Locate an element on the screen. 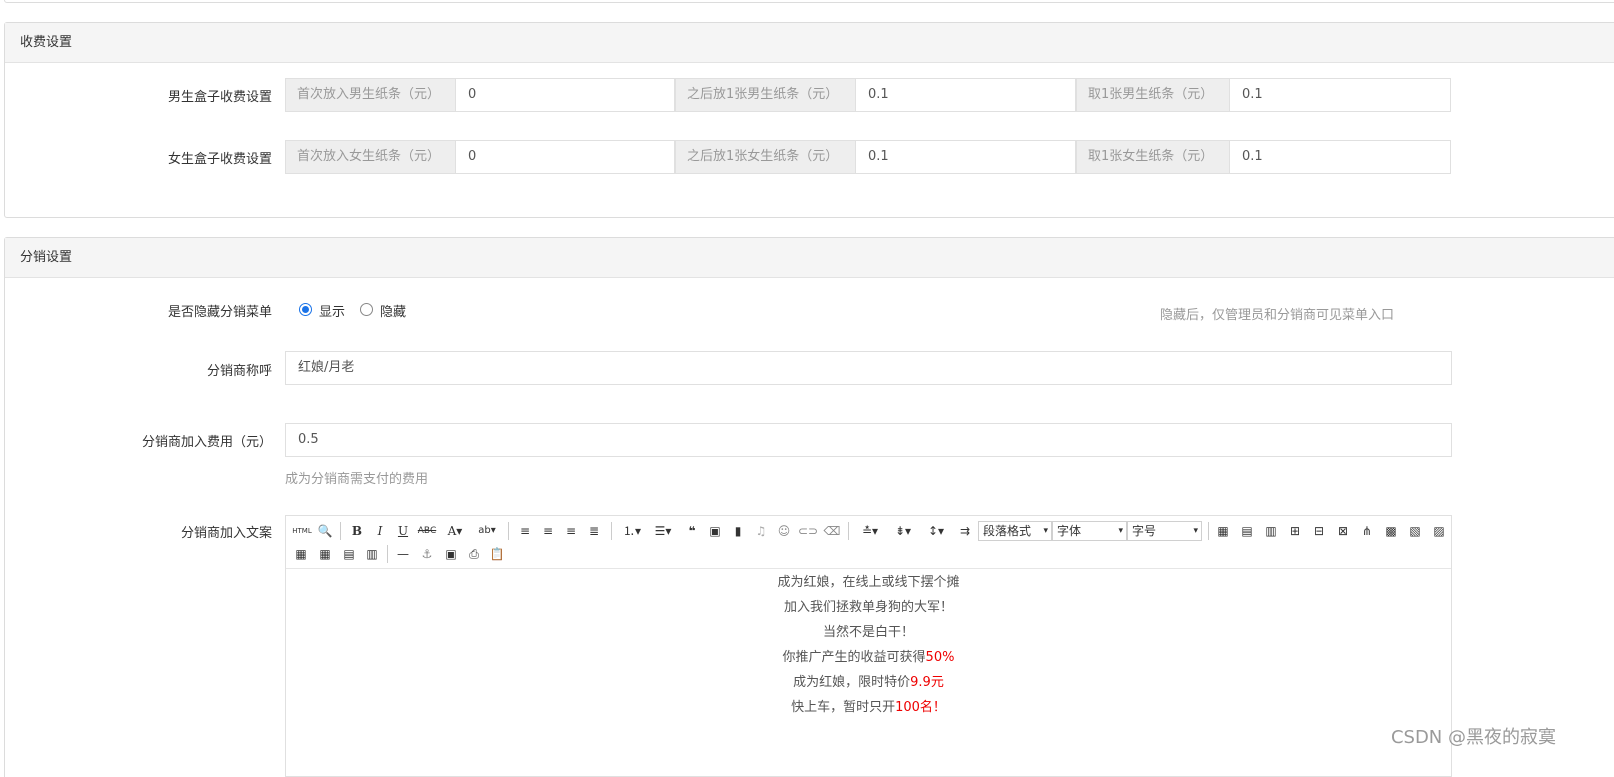  female-box-fee-label: 女生盒子收费设置 is located at coordinates (219, 159).